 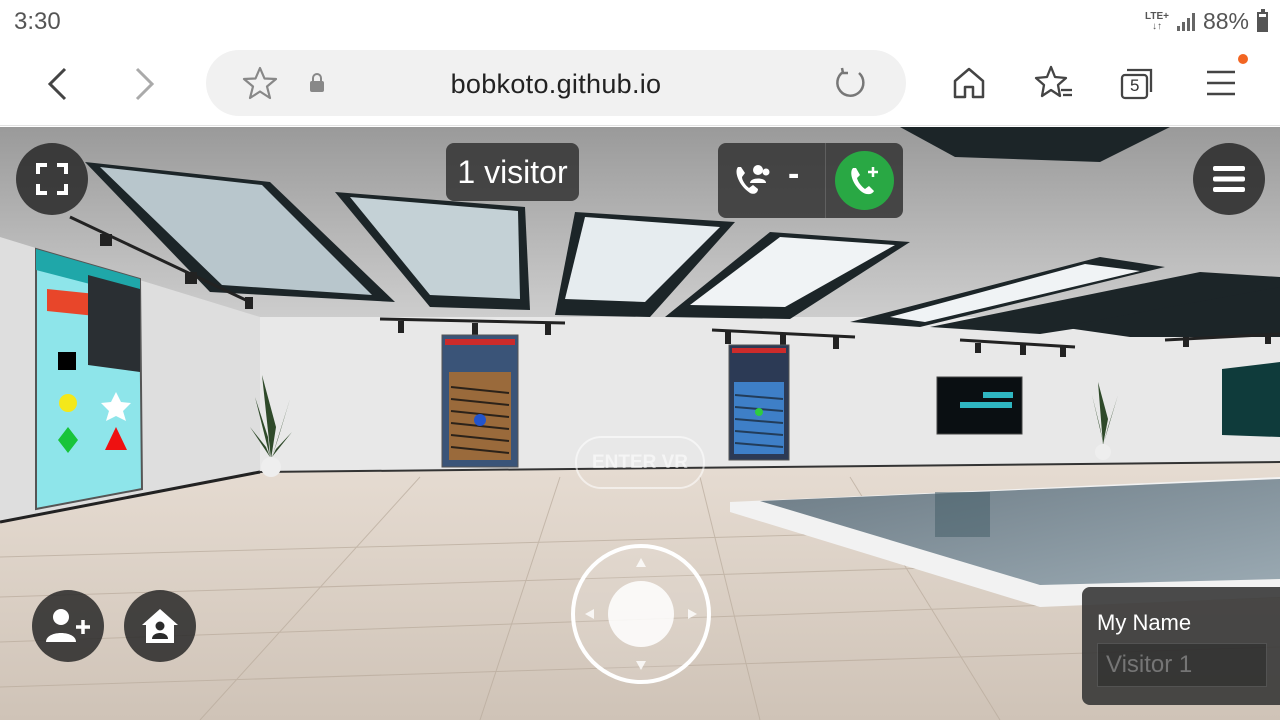 I want to click on tabs-button: 5, so click(x=1137, y=83).